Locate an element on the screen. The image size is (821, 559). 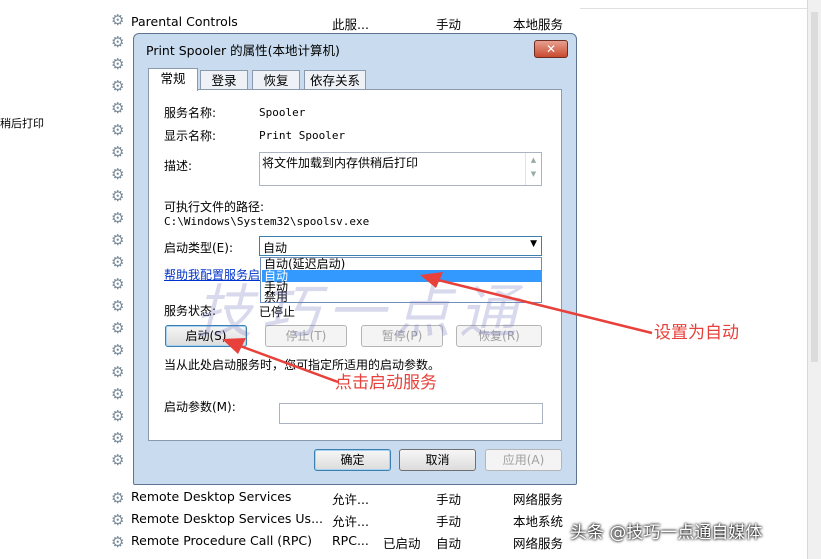
source-watermark: 头条 @技巧一点通自媒体 is located at coordinates (666, 533).